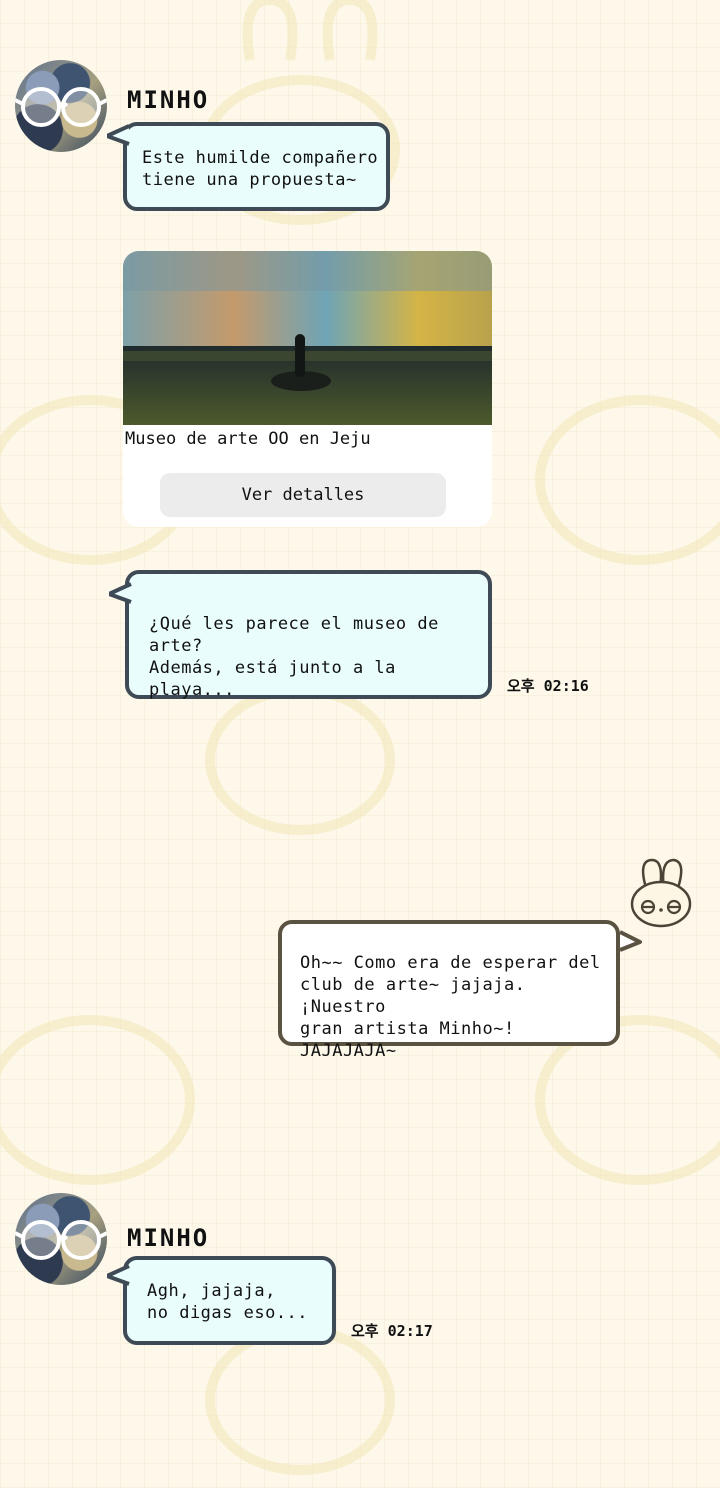 The width and height of the screenshot is (720, 1488). Describe the element at coordinates (661, 893) in the screenshot. I see `bunny-avatar-icon` at that location.